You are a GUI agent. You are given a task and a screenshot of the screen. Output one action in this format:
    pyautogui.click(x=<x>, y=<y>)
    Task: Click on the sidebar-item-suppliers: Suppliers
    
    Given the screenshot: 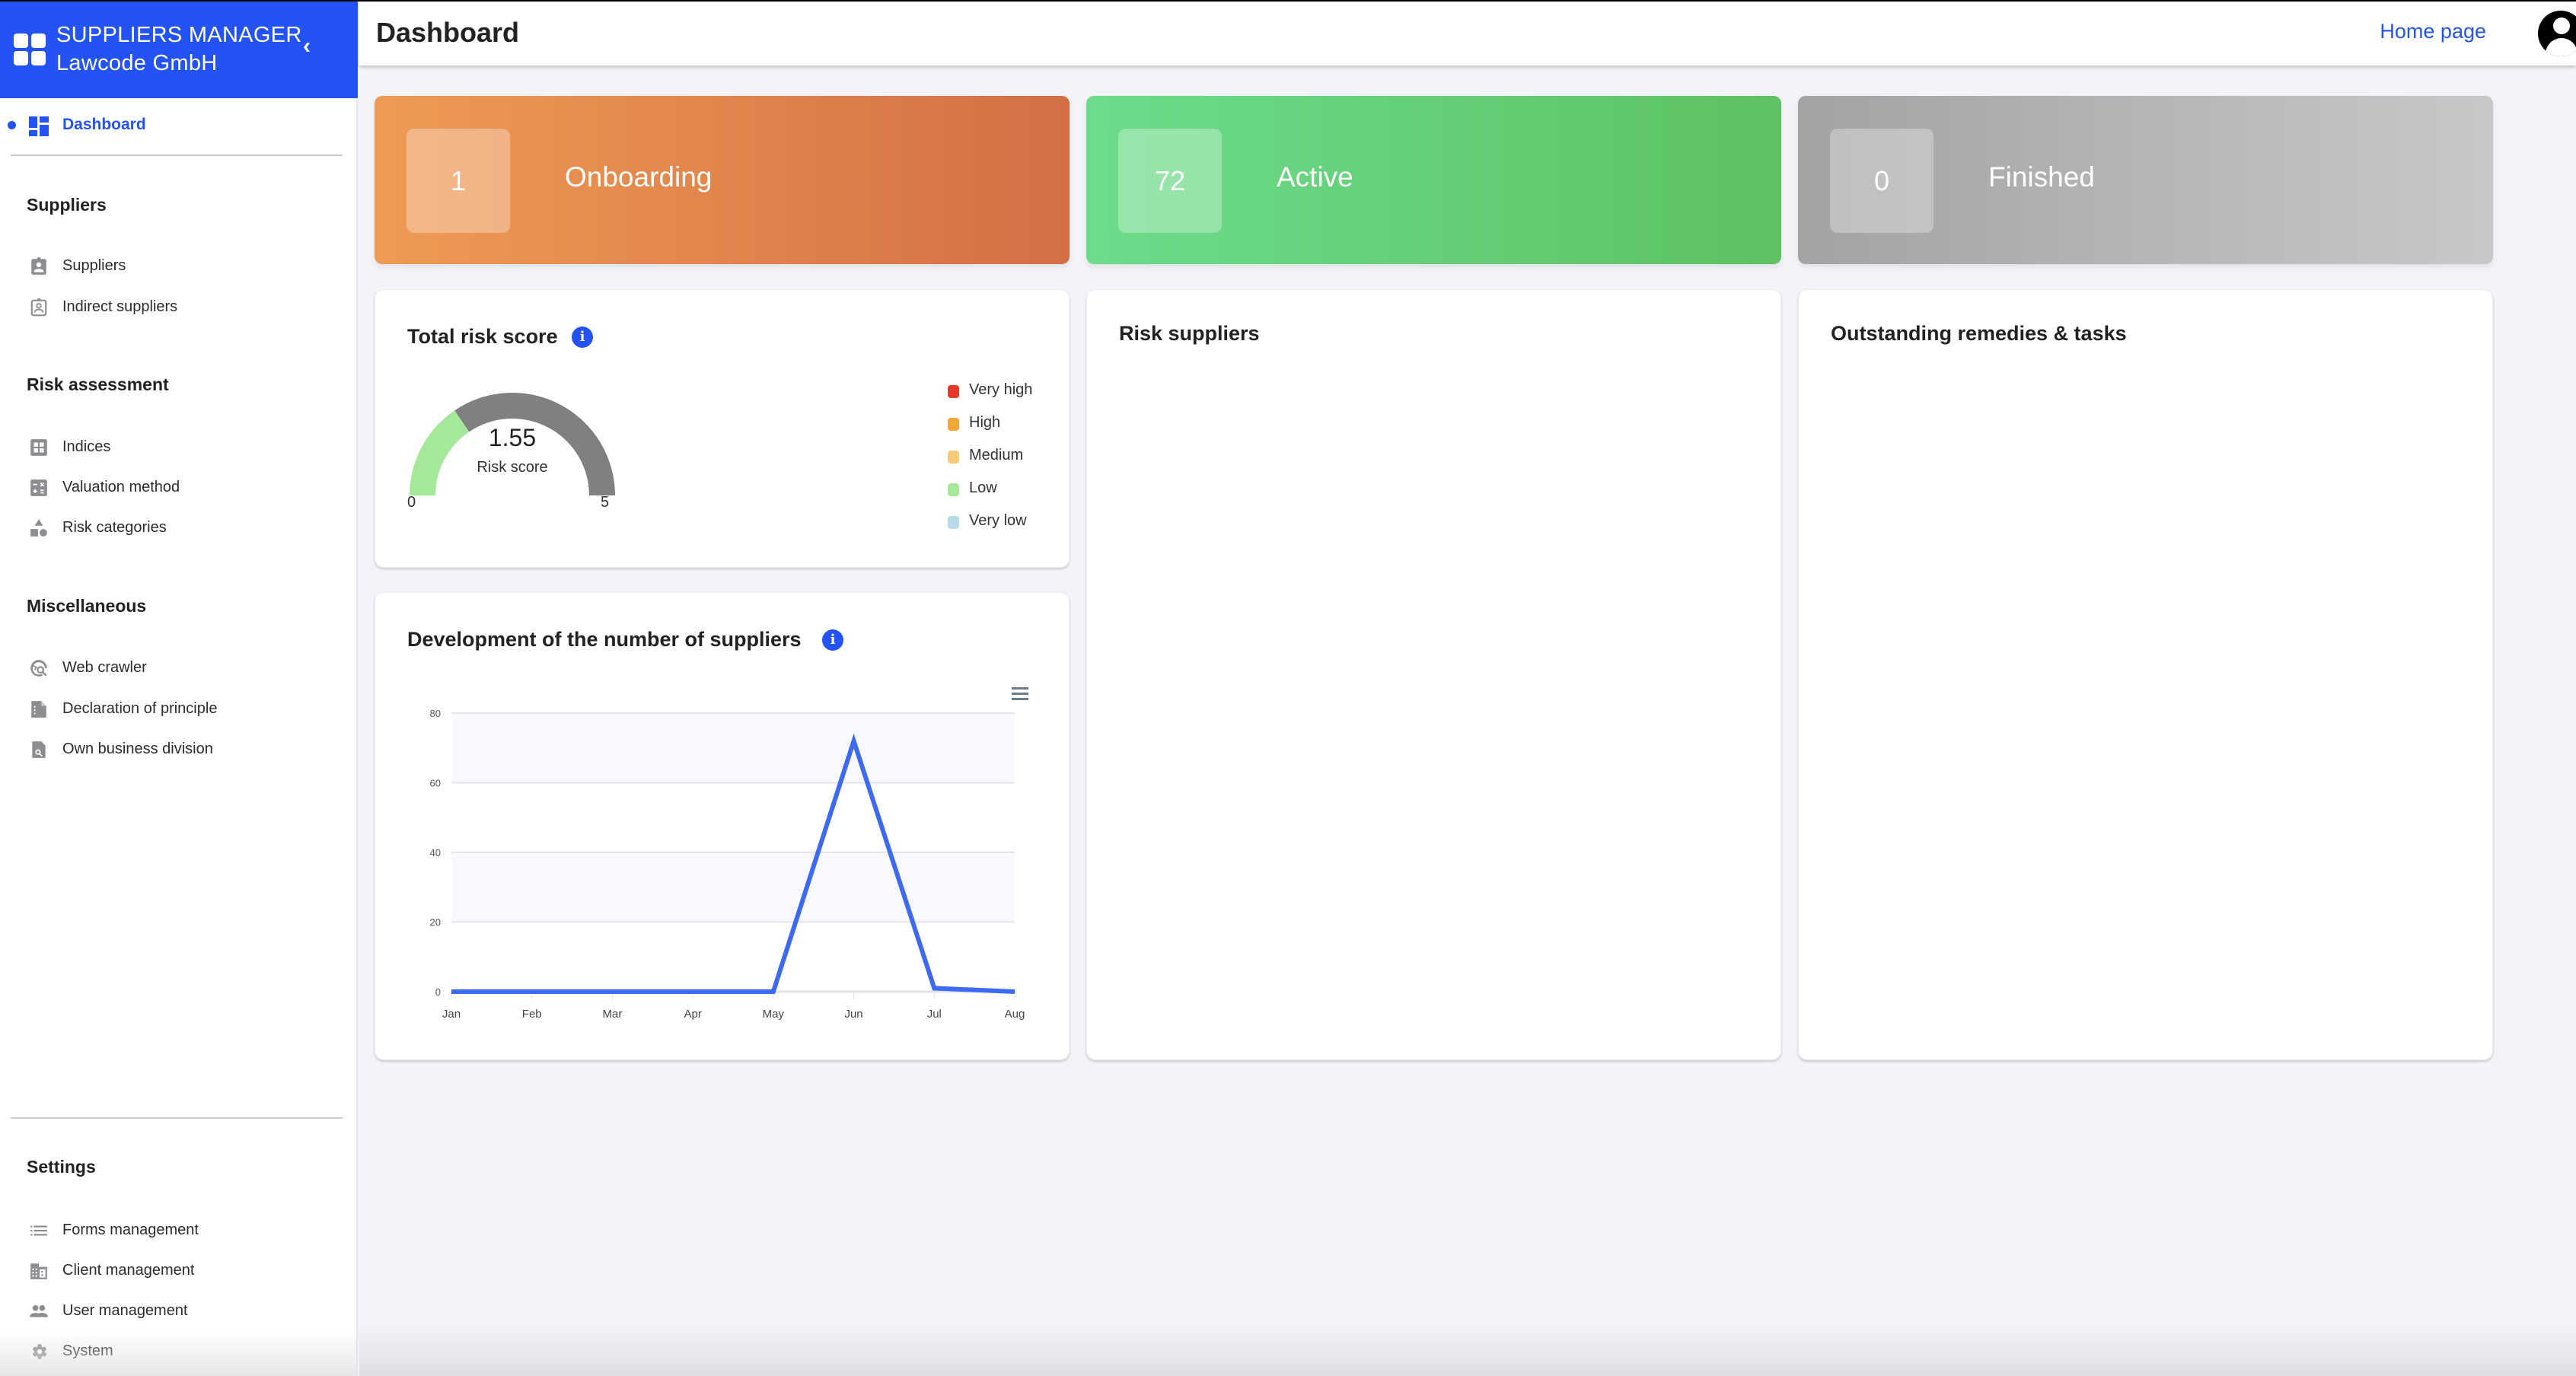 What is the action you would take?
    pyautogui.click(x=179, y=266)
    